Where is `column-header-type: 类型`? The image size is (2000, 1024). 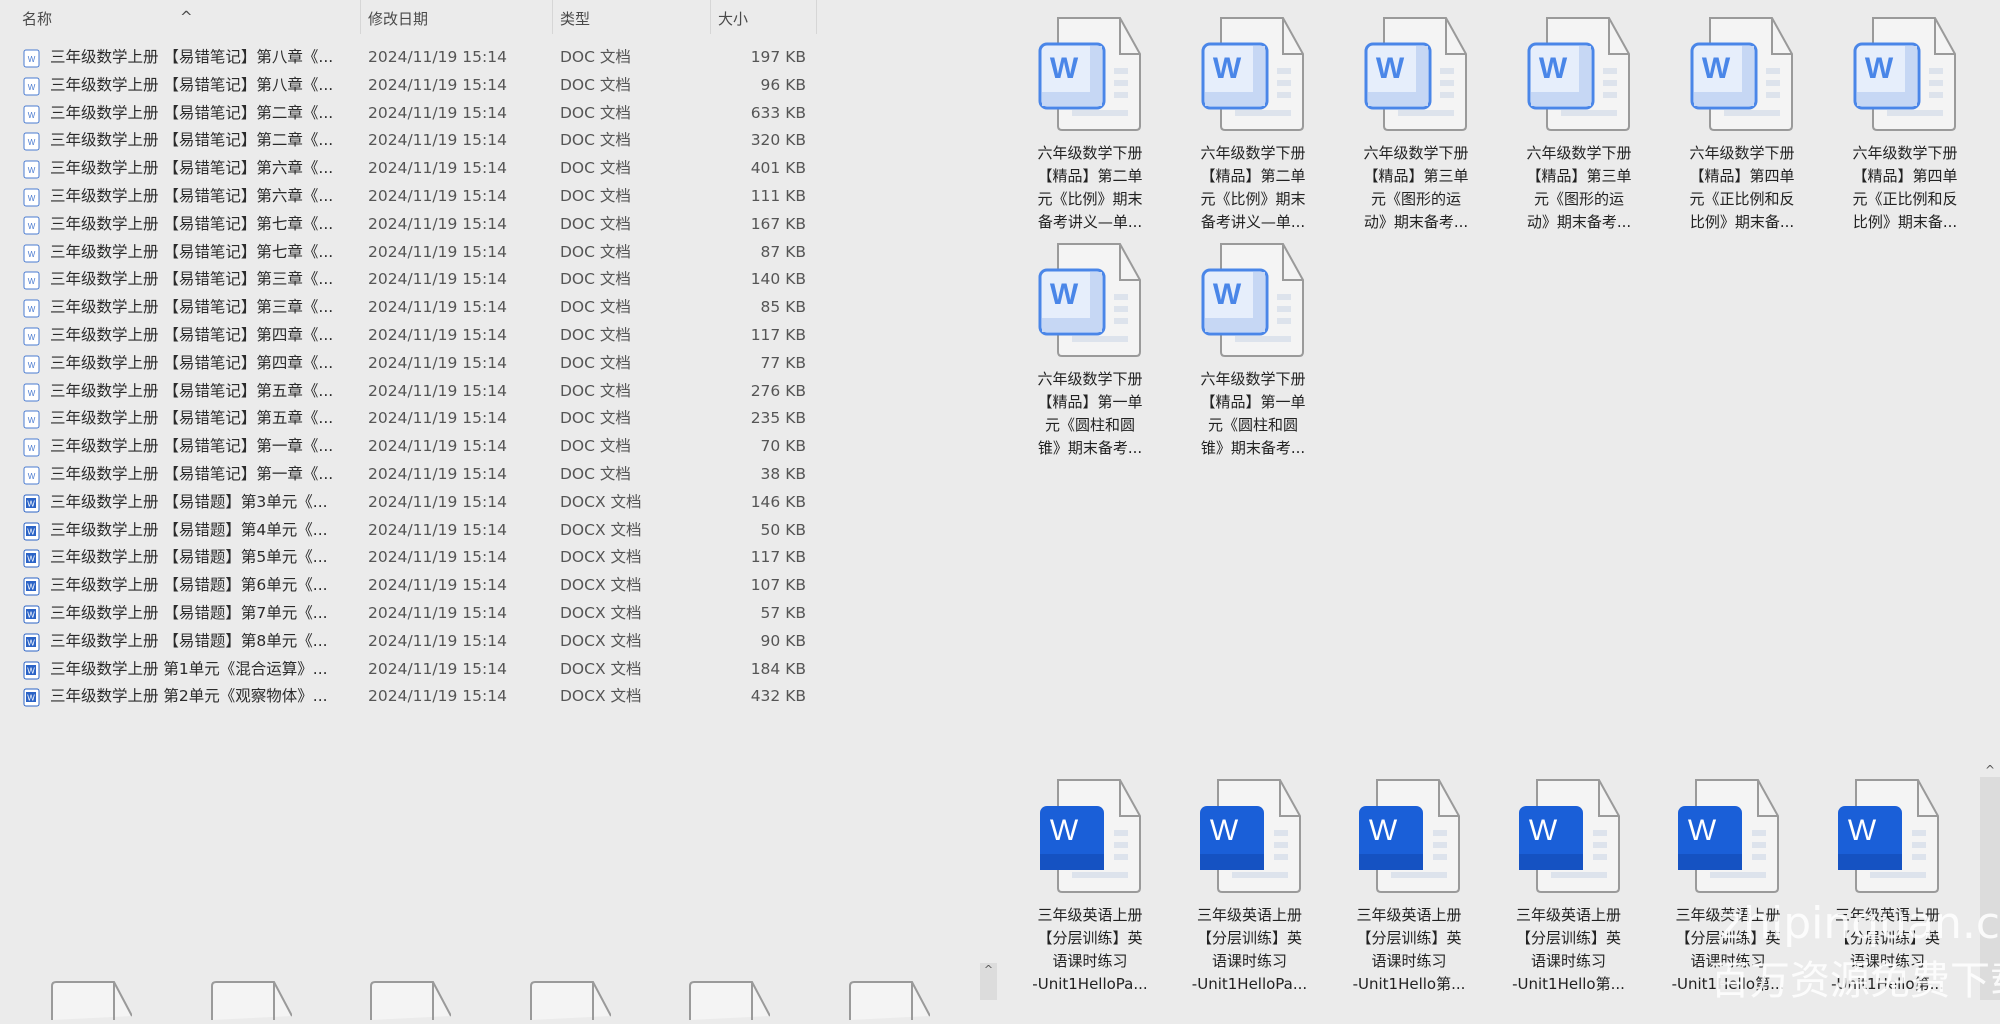
column-header-type: 类型 is located at coordinates (575, 18).